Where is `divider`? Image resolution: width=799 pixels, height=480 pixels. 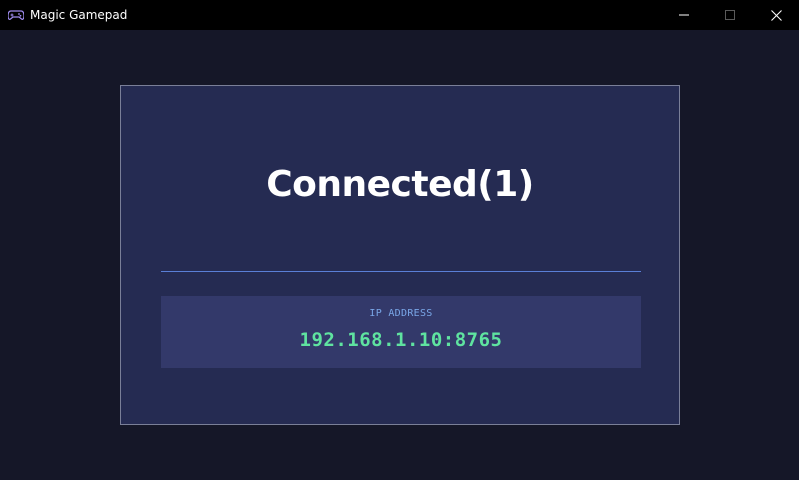 divider is located at coordinates (401, 271).